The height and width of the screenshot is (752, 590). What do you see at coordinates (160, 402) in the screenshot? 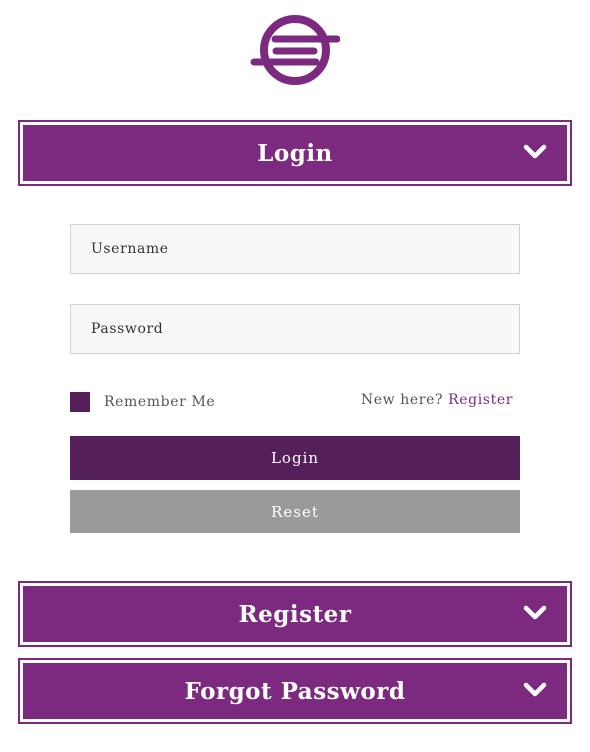
I see `remember-me-label: Remember Me` at bounding box center [160, 402].